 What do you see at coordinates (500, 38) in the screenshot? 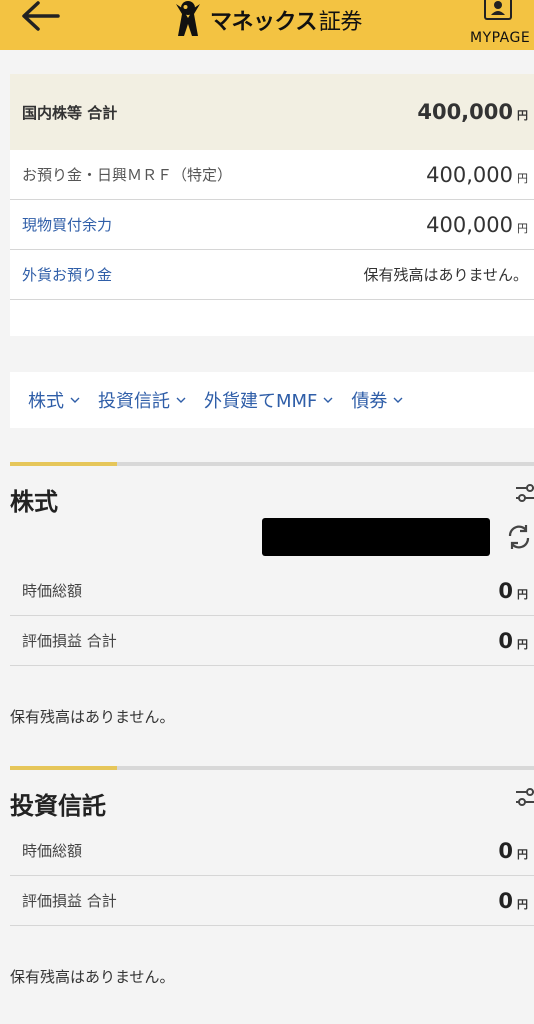
I see `mypage-label: MYPAGE` at bounding box center [500, 38].